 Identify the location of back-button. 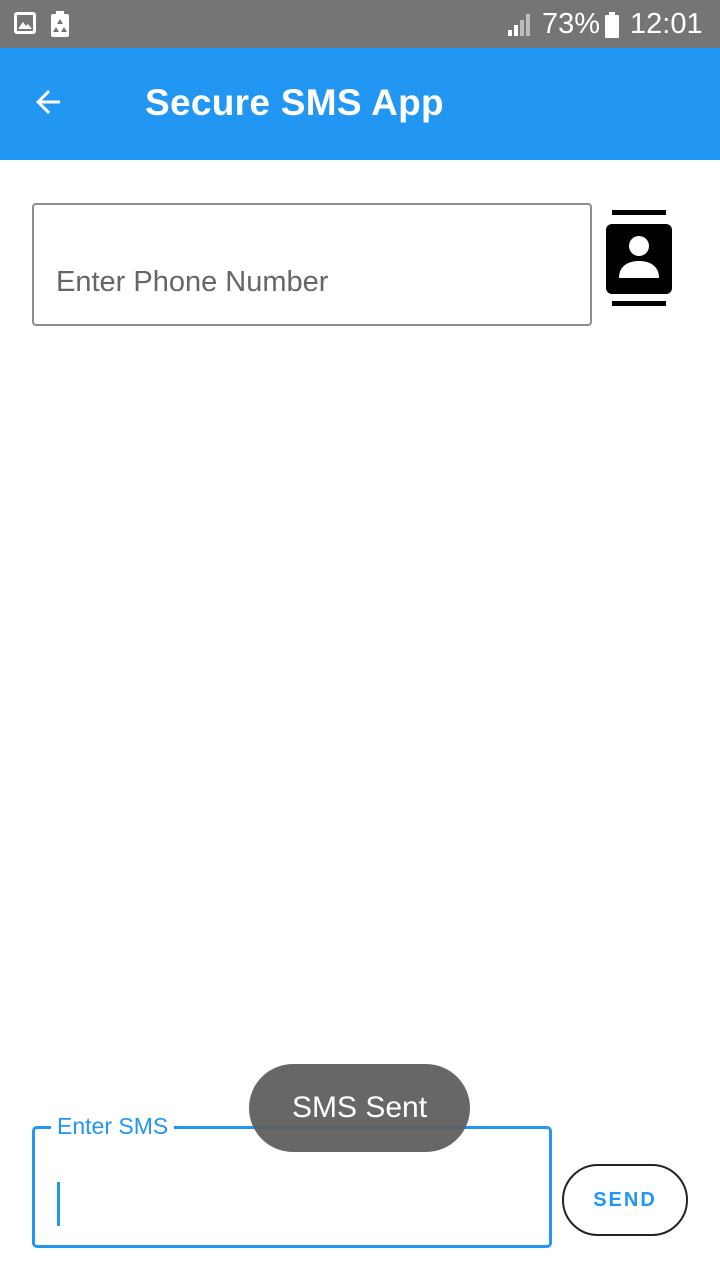
(48, 104).